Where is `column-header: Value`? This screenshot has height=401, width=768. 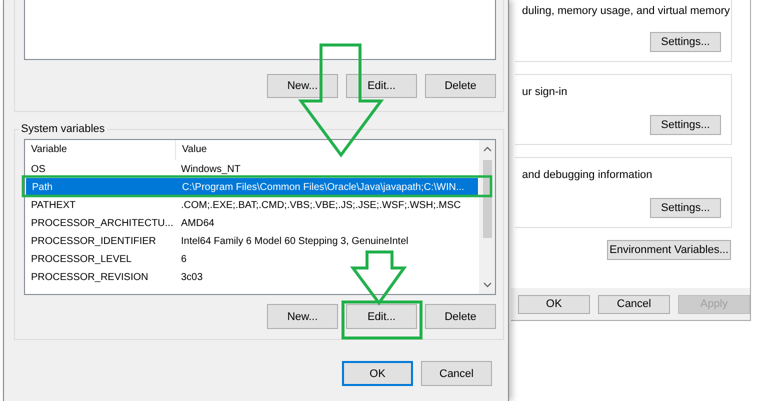
column-header: Value is located at coordinates (327, 150).